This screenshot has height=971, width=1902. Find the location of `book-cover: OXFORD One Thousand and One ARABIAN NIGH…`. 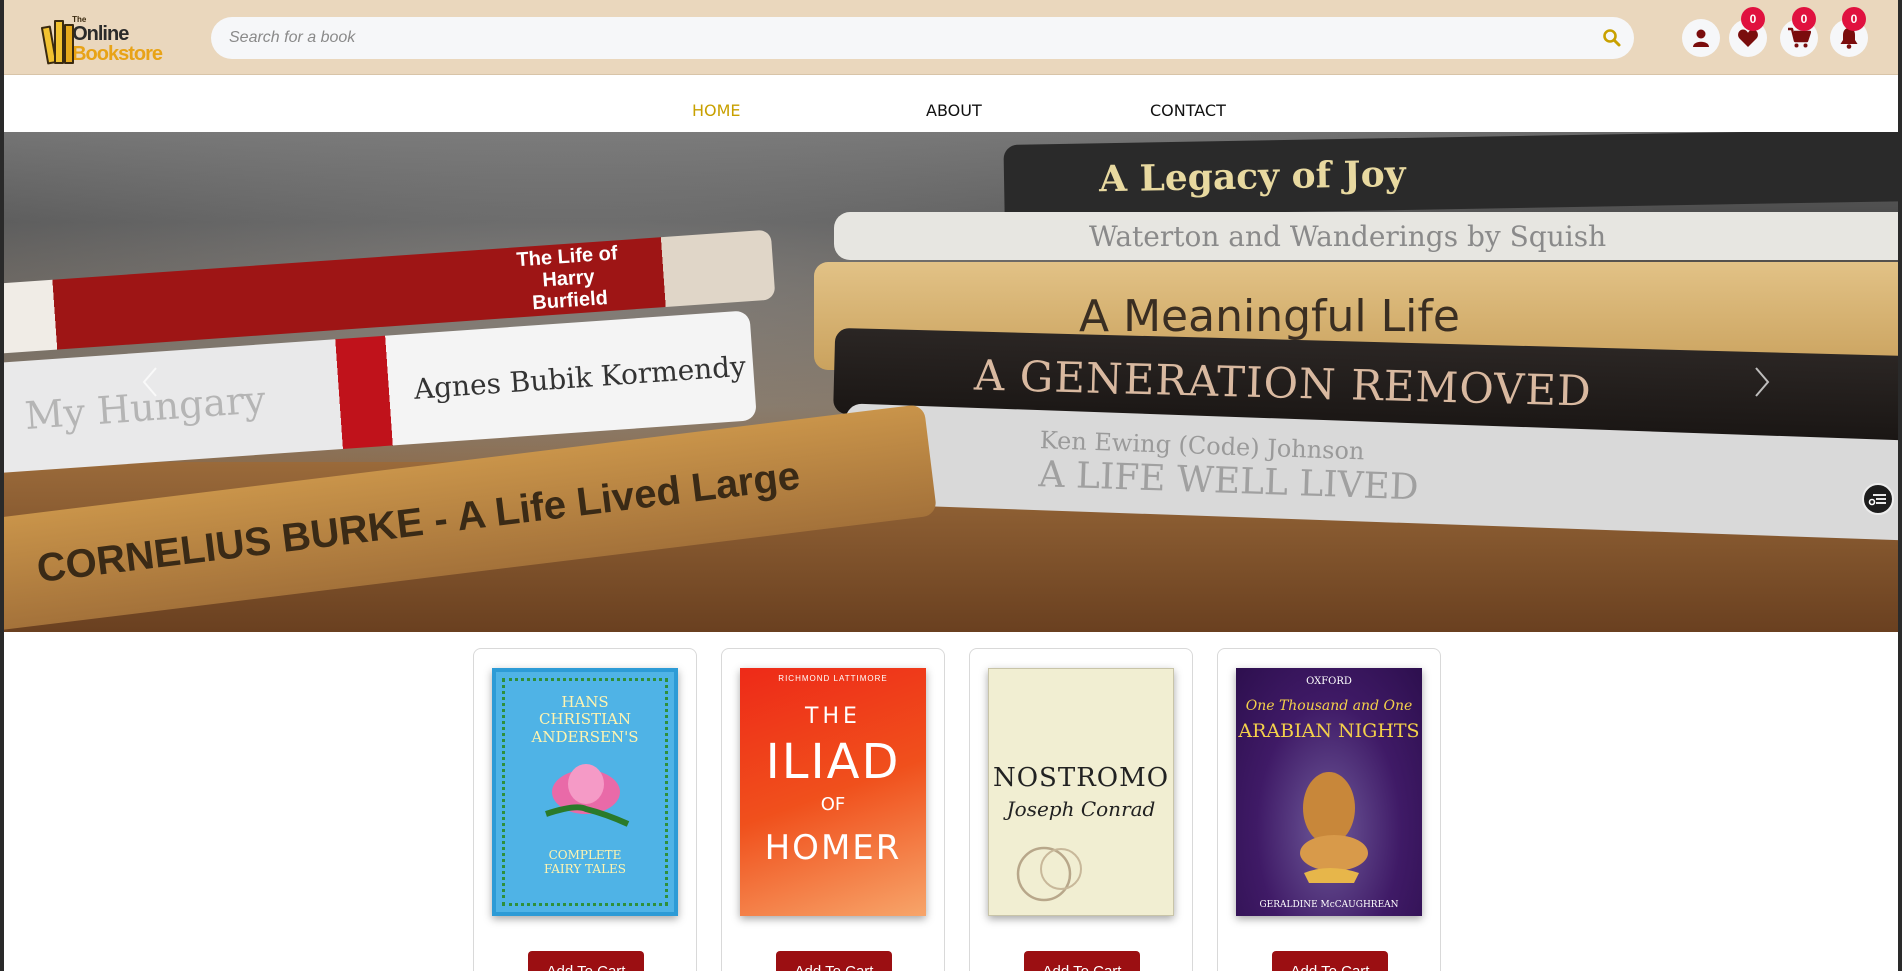

book-cover: OXFORD One Thousand and One ARABIAN NIGH… is located at coordinates (1329, 792).